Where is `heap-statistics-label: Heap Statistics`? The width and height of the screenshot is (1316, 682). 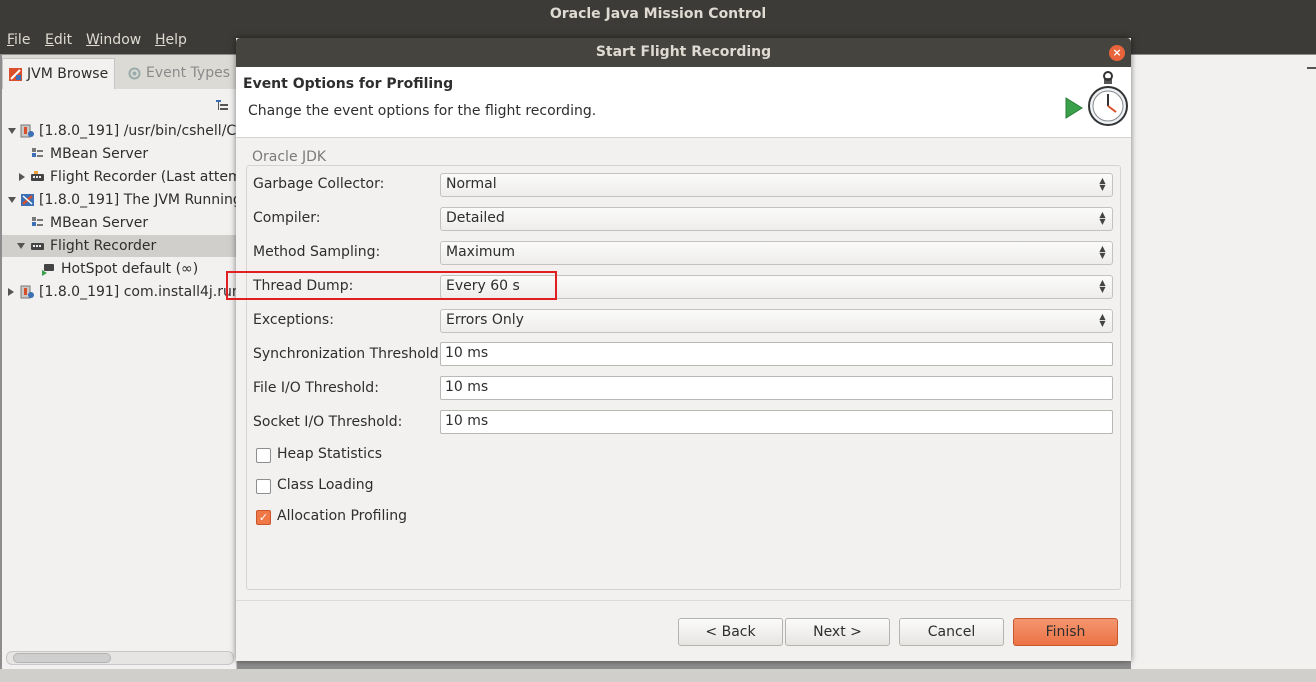 heap-statistics-label: Heap Statistics is located at coordinates (330, 454).